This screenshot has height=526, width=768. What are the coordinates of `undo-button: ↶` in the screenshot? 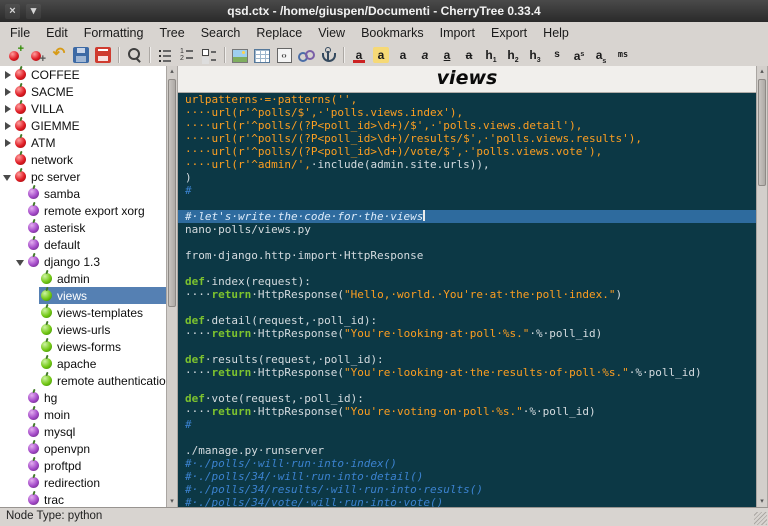 It's located at (59, 54).